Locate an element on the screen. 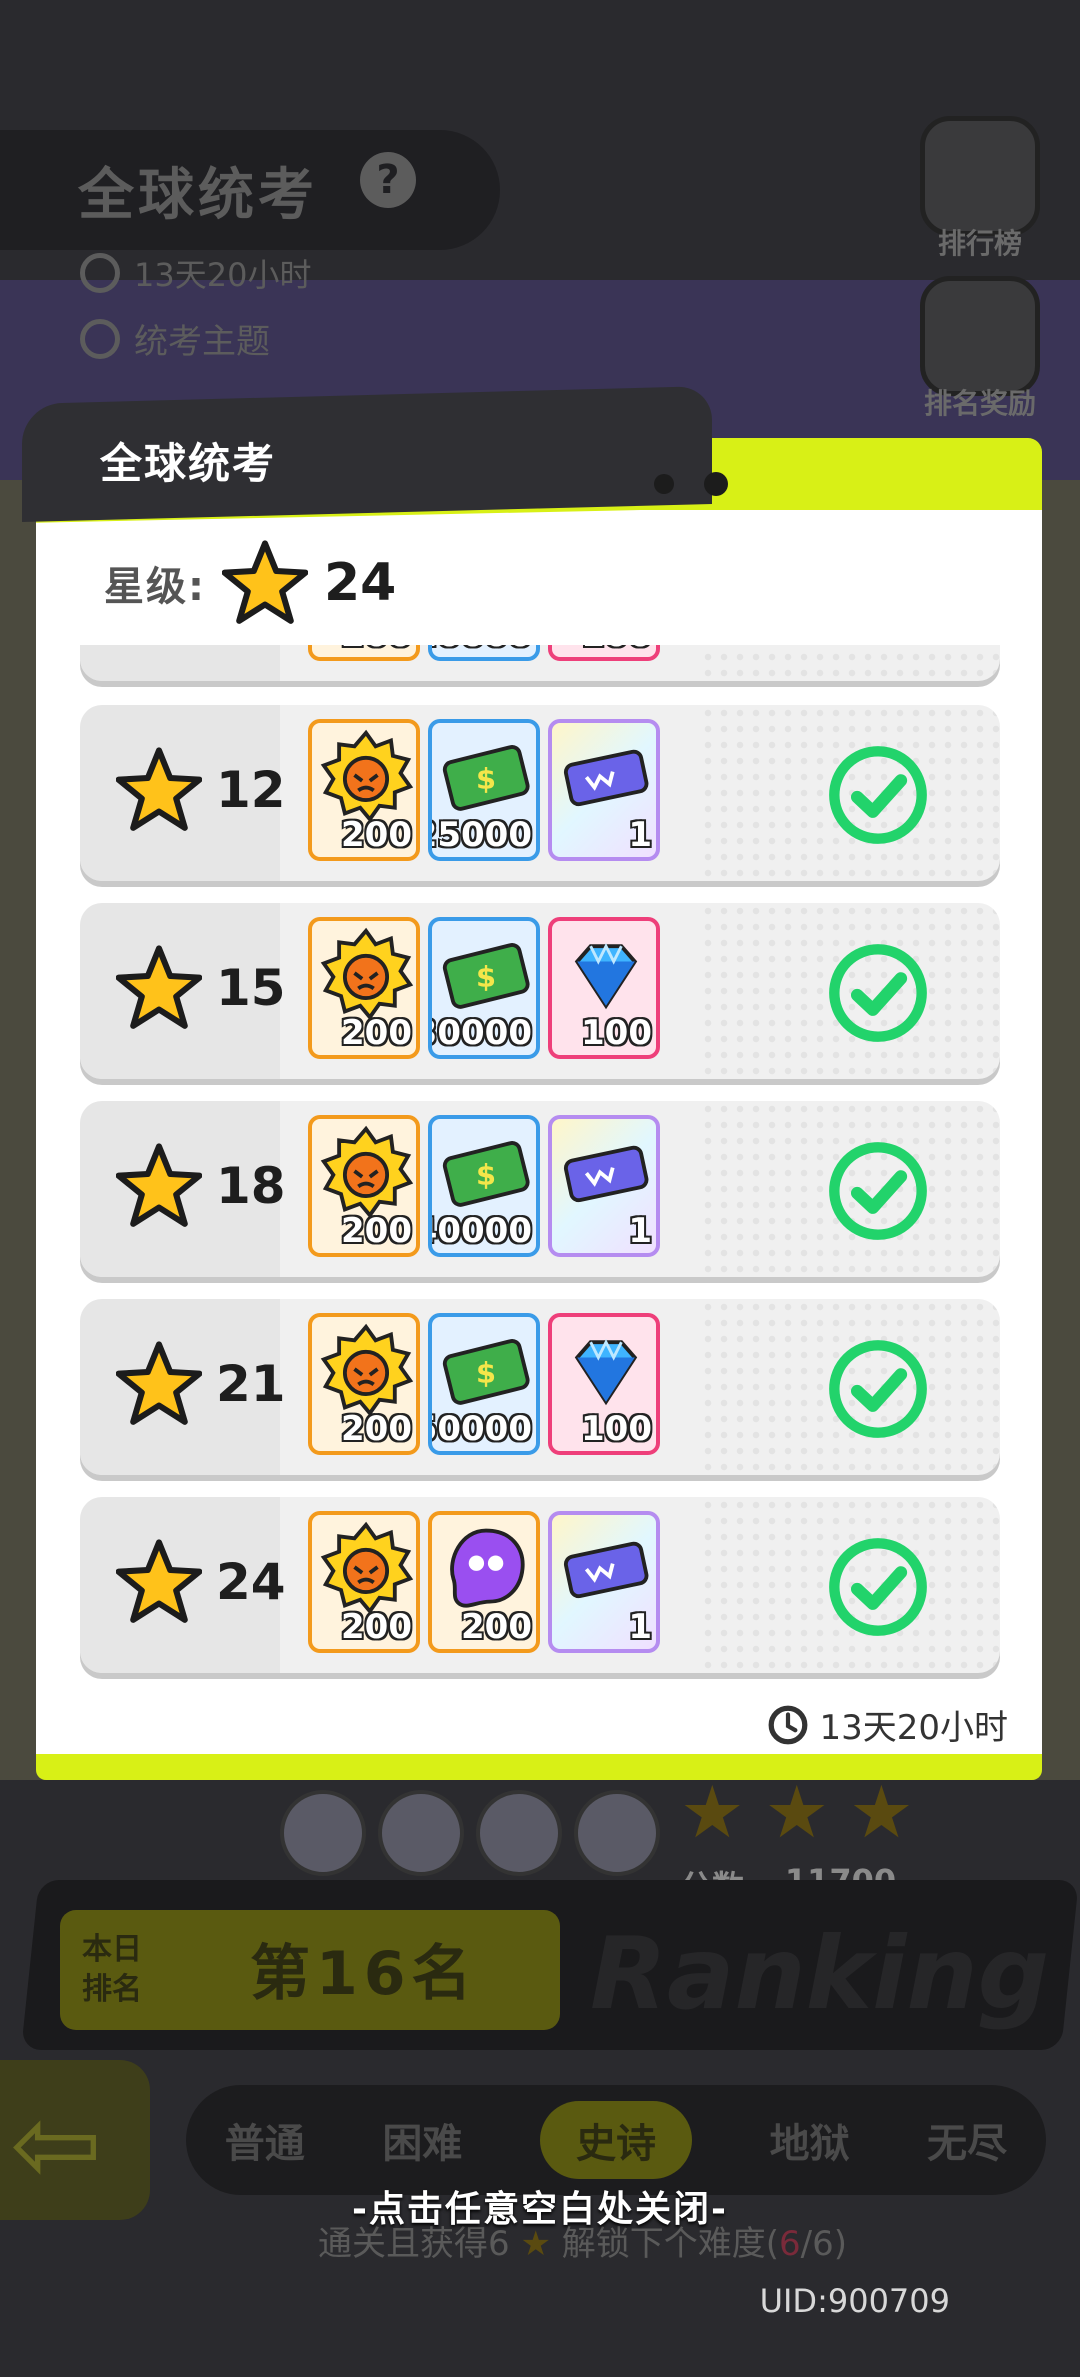 This screenshot has width=1080, height=2377. reward-item-paint-blob: 200 is located at coordinates (484, 1582).